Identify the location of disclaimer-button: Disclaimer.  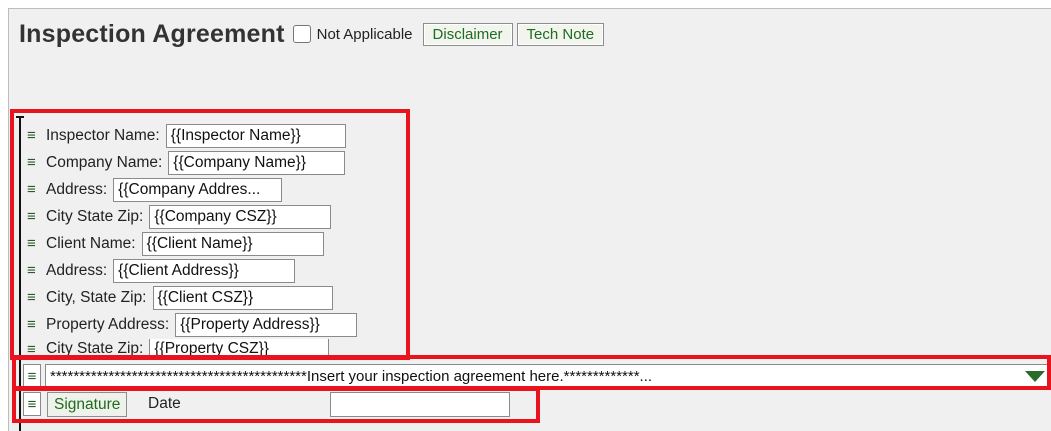
(467, 34).